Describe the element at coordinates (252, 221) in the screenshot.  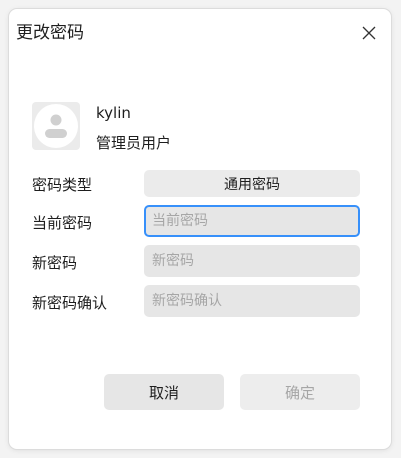
I see `current-password-input` at that location.